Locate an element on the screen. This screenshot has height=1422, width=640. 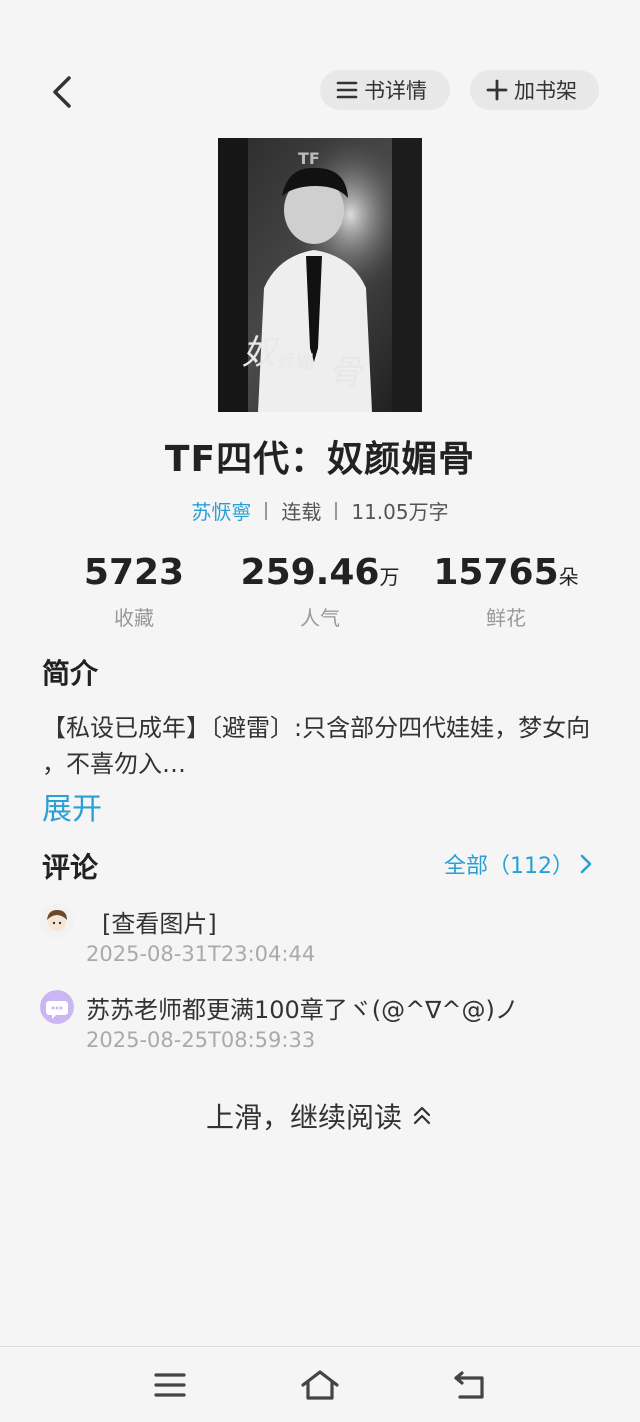
stat-label: 人气 is located at coordinates (320, 618).